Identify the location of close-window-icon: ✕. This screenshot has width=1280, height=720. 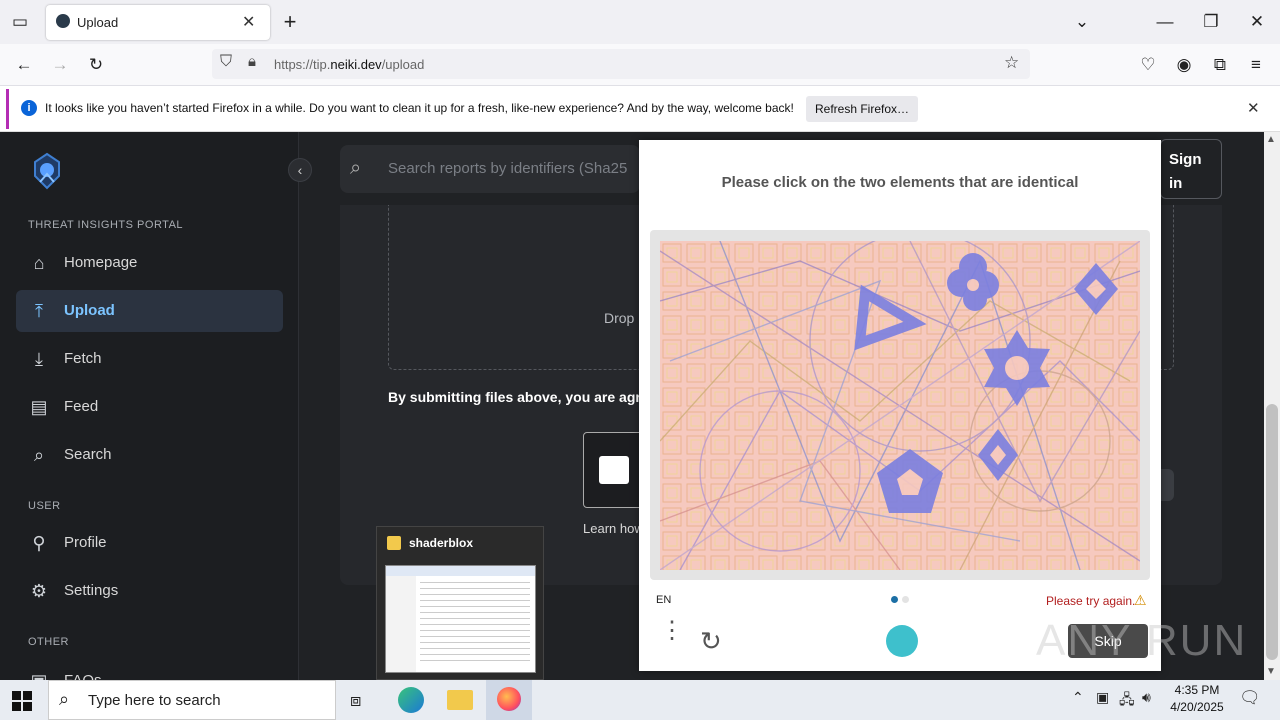
(1257, 22).